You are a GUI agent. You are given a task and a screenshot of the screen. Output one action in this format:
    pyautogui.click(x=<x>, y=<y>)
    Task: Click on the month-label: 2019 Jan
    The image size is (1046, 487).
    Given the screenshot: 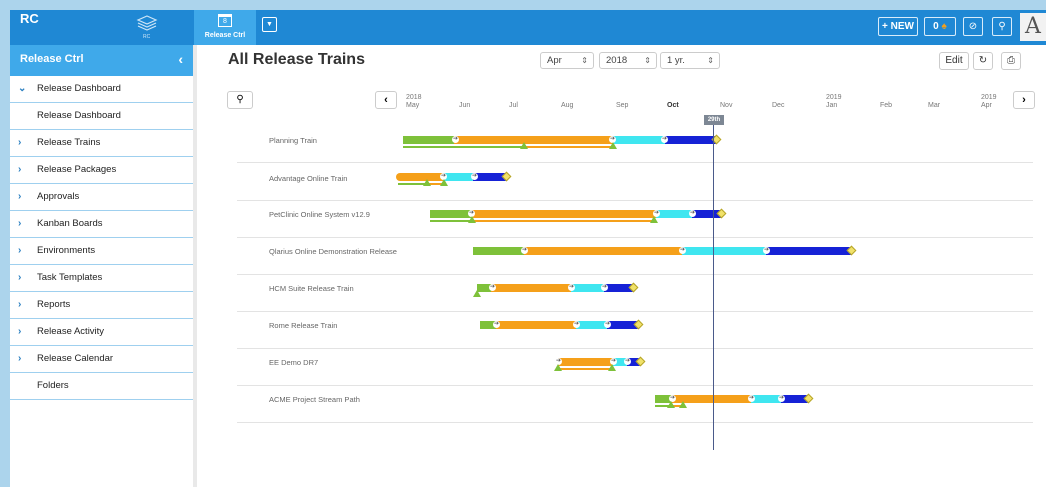 What is the action you would take?
    pyautogui.click(x=834, y=101)
    